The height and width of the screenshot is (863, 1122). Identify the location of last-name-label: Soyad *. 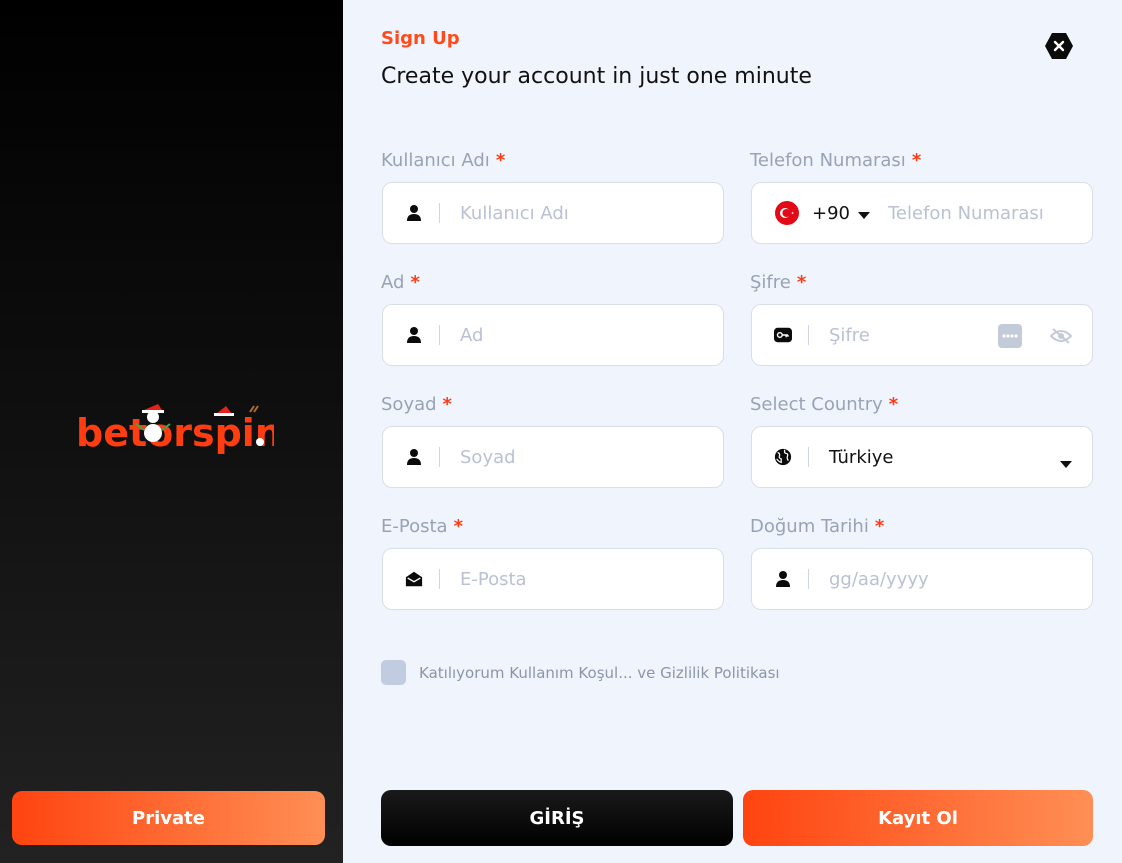
(416, 404).